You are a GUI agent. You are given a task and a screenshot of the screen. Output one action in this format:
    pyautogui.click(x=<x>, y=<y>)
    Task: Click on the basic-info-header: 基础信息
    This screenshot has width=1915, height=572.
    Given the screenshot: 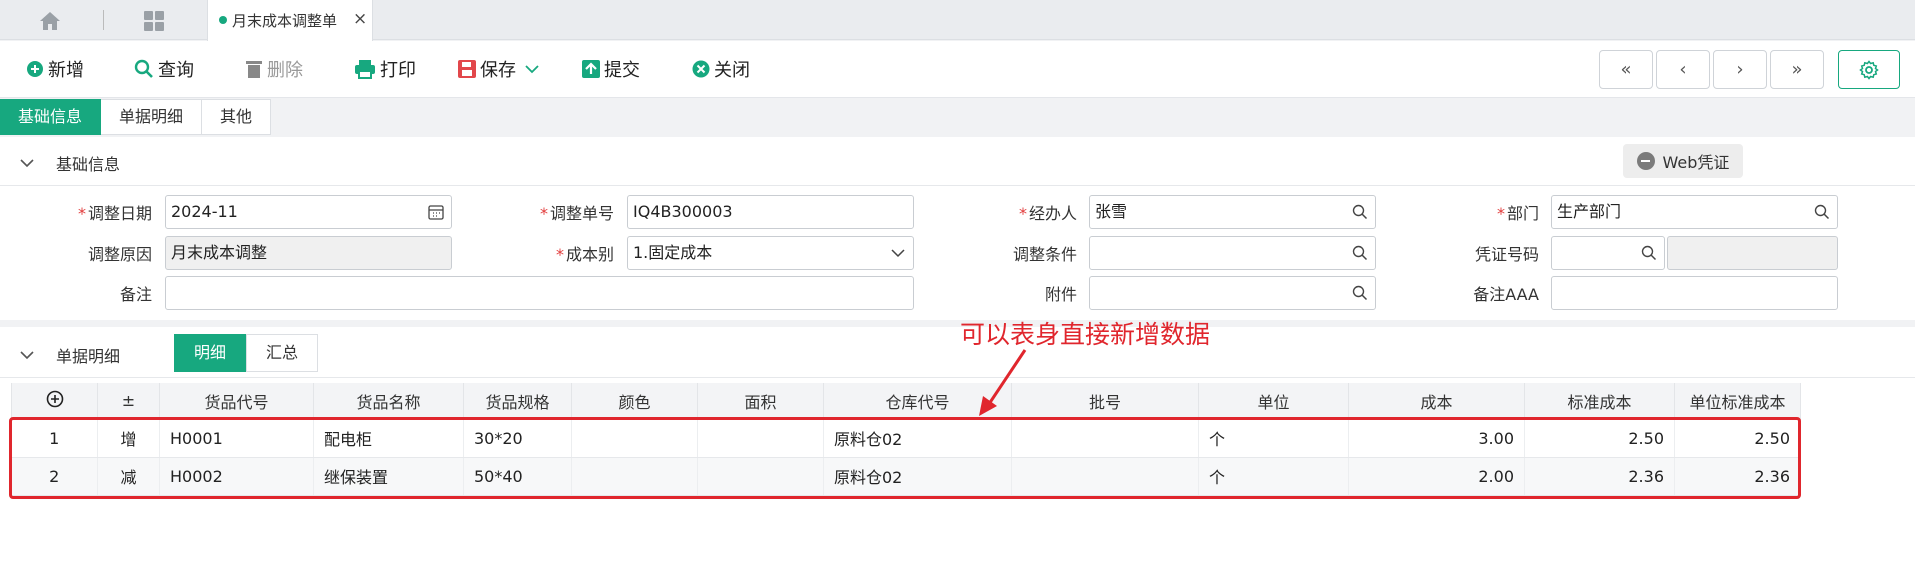 What is the action you would take?
    pyautogui.click(x=70, y=163)
    